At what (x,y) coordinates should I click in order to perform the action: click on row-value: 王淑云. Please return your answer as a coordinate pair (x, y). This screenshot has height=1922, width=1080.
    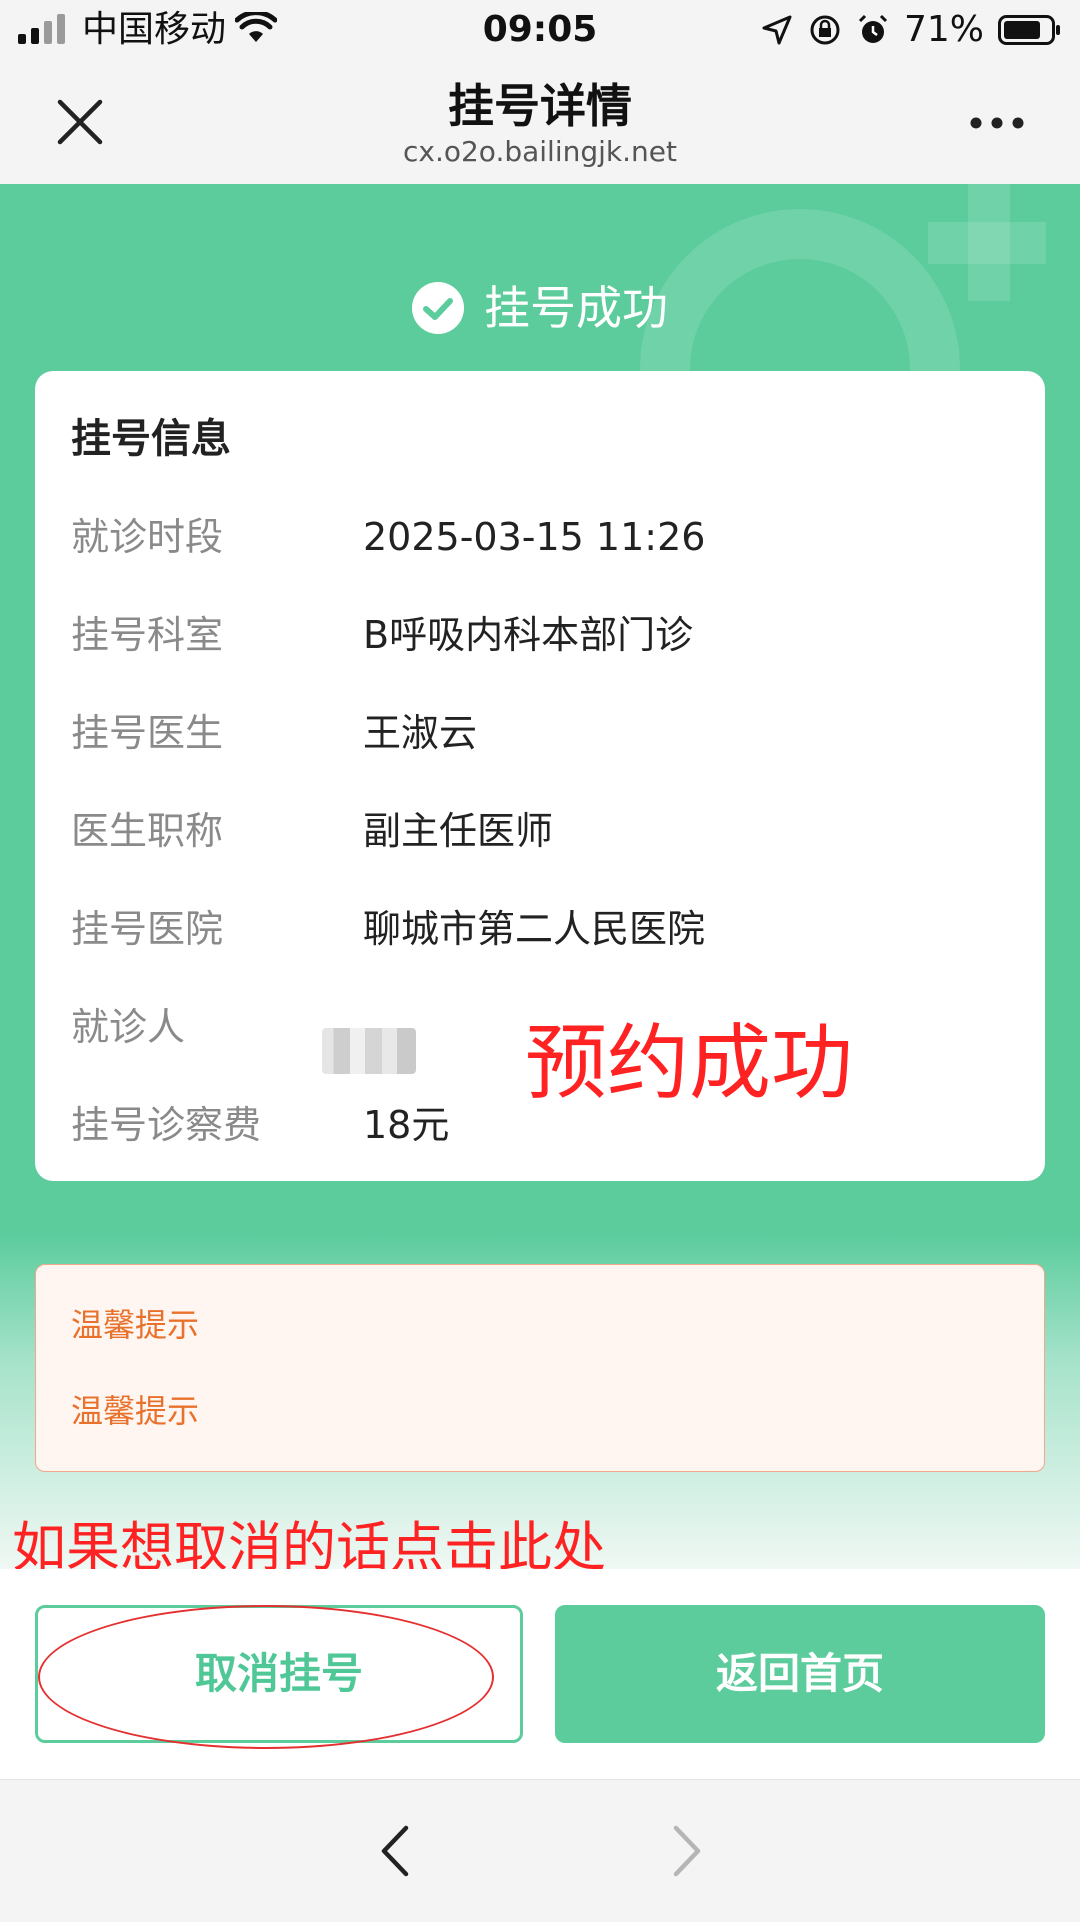
    Looking at the image, I should click on (420, 733).